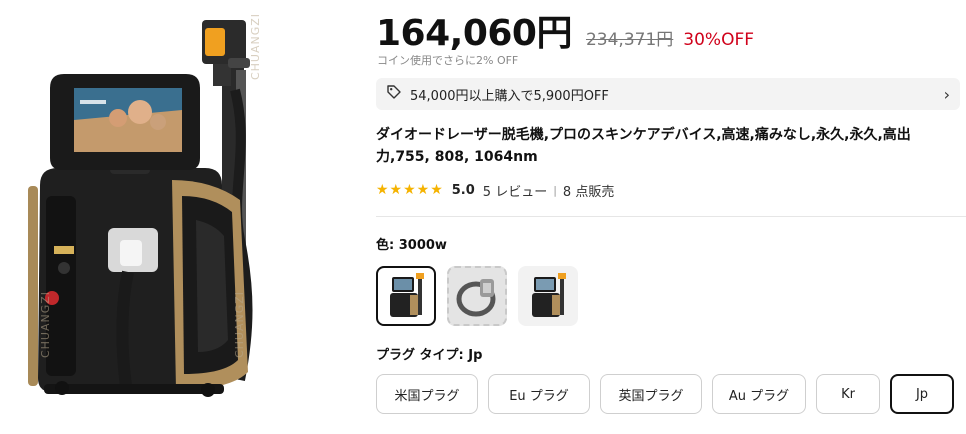  Describe the element at coordinates (463, 190) in the screenshot. I see `rating-score: 5.0` at that location.